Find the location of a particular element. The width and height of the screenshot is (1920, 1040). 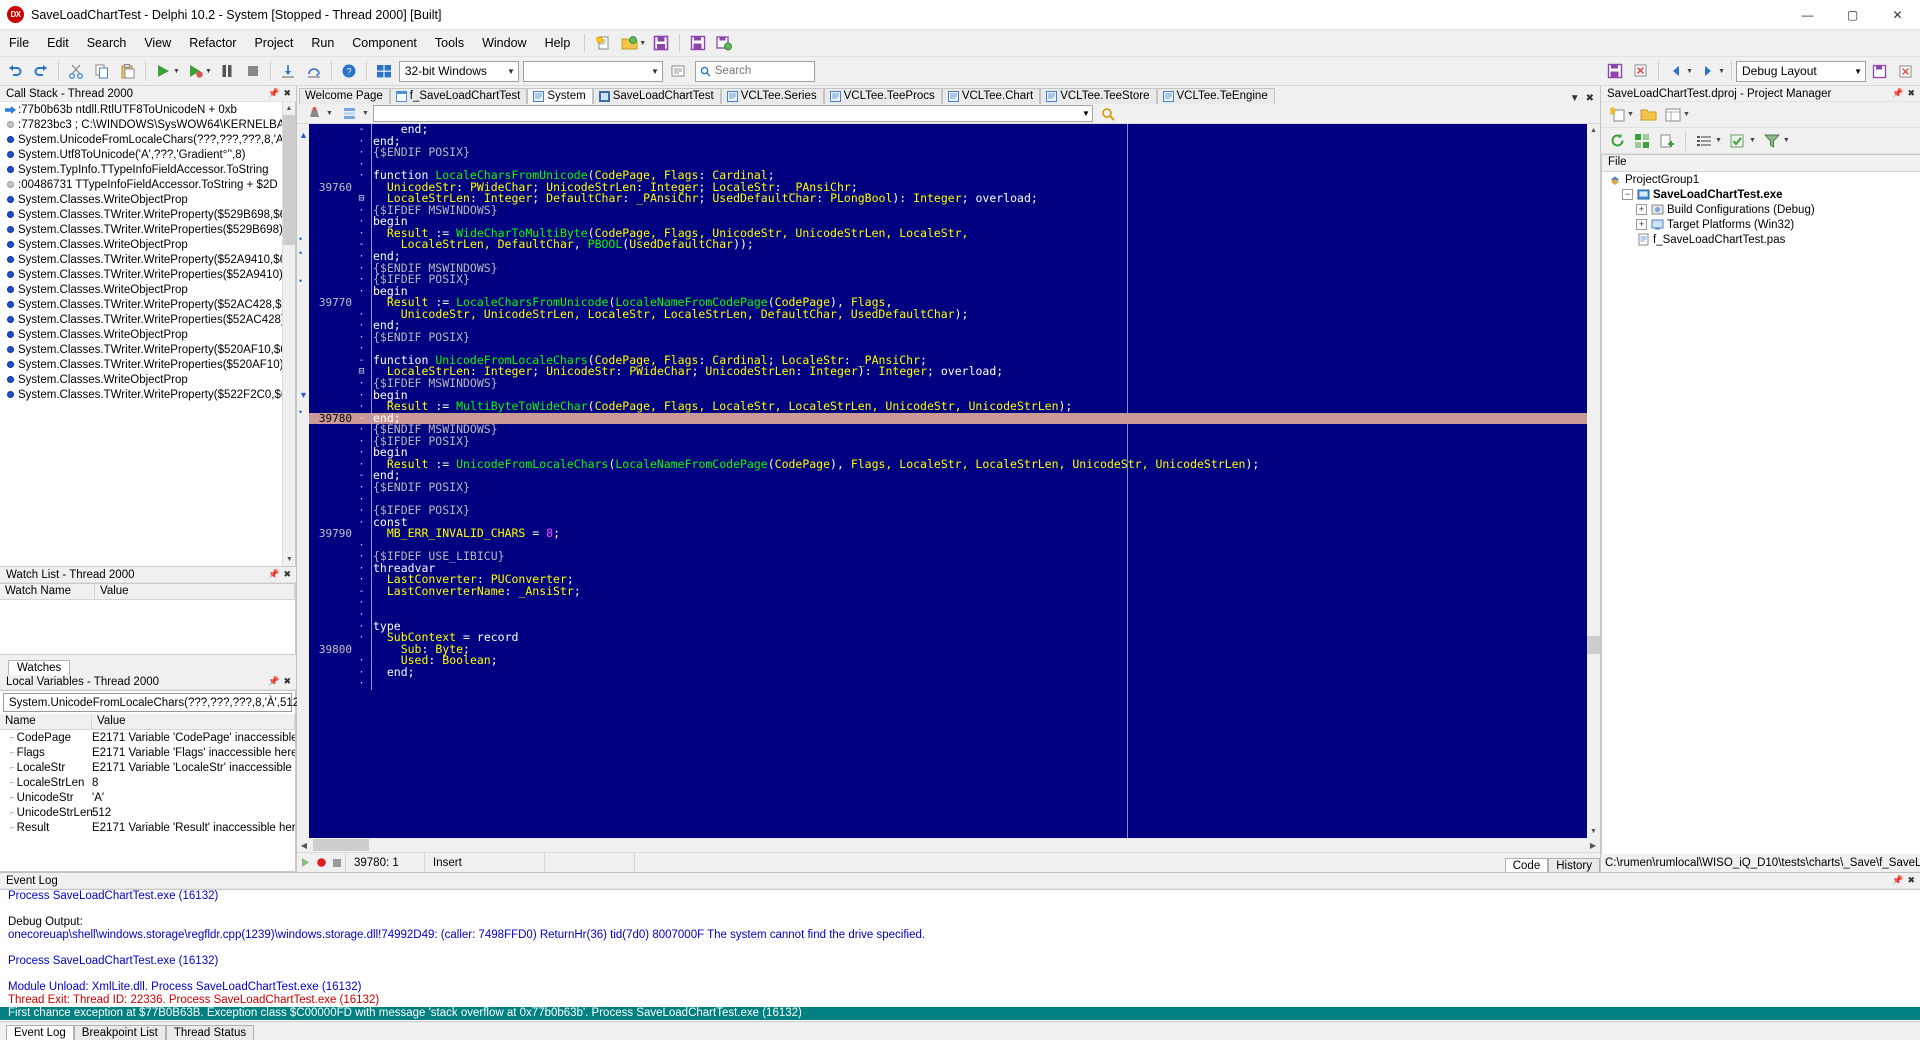

editor-tab-system: System is located at coordinates (560, 96).